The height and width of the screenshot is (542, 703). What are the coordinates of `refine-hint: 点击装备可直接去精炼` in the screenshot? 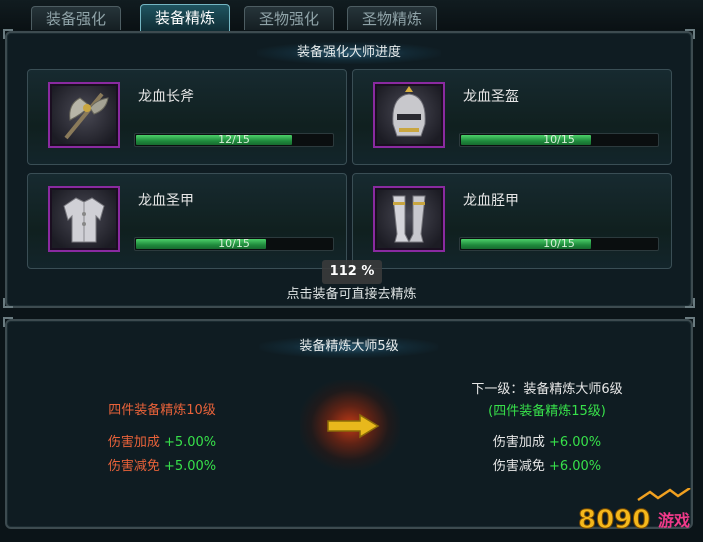 It's located at (351, 294).